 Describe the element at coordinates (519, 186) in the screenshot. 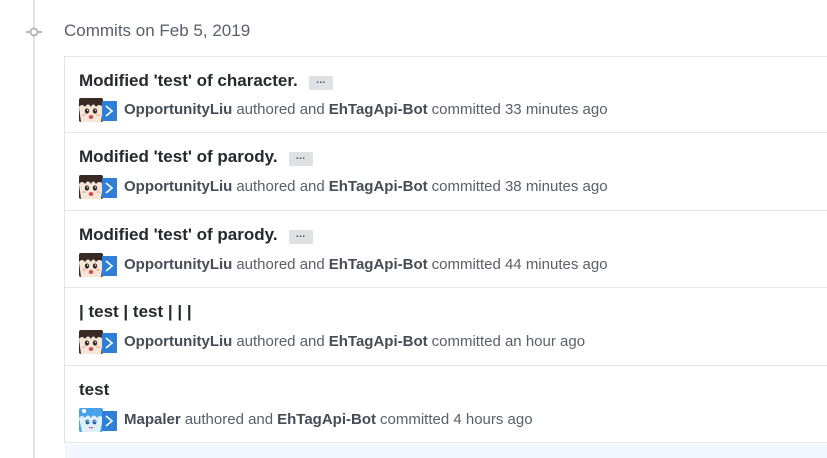

I see `committed-time: committed 38 minutes ago` at that location.